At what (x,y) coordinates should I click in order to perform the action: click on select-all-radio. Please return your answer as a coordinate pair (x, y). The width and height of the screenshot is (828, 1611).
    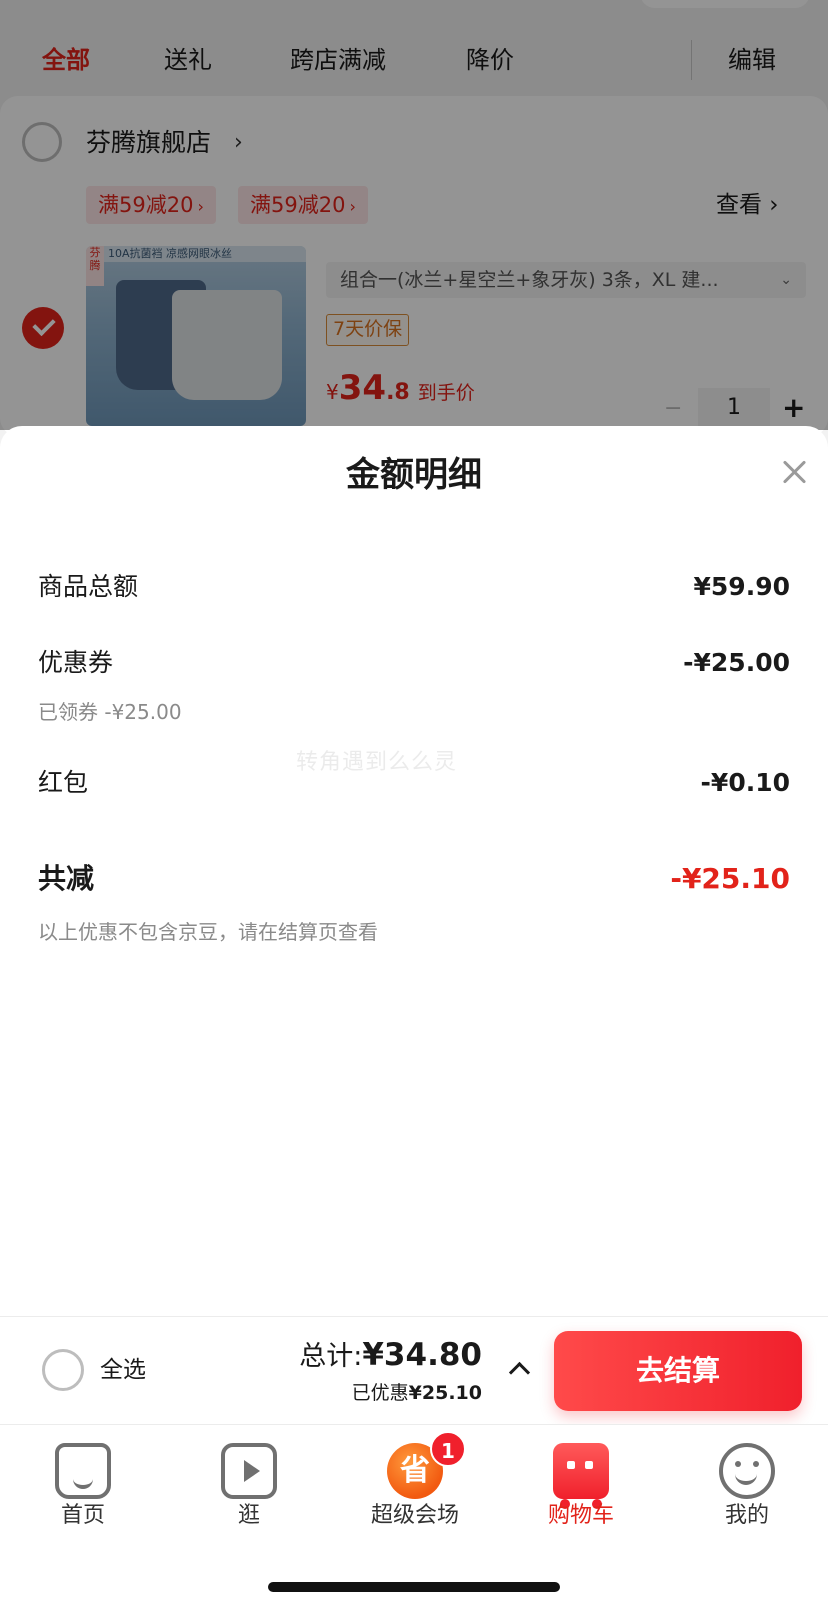
    Looking at the image, I should click on (63, 1370).